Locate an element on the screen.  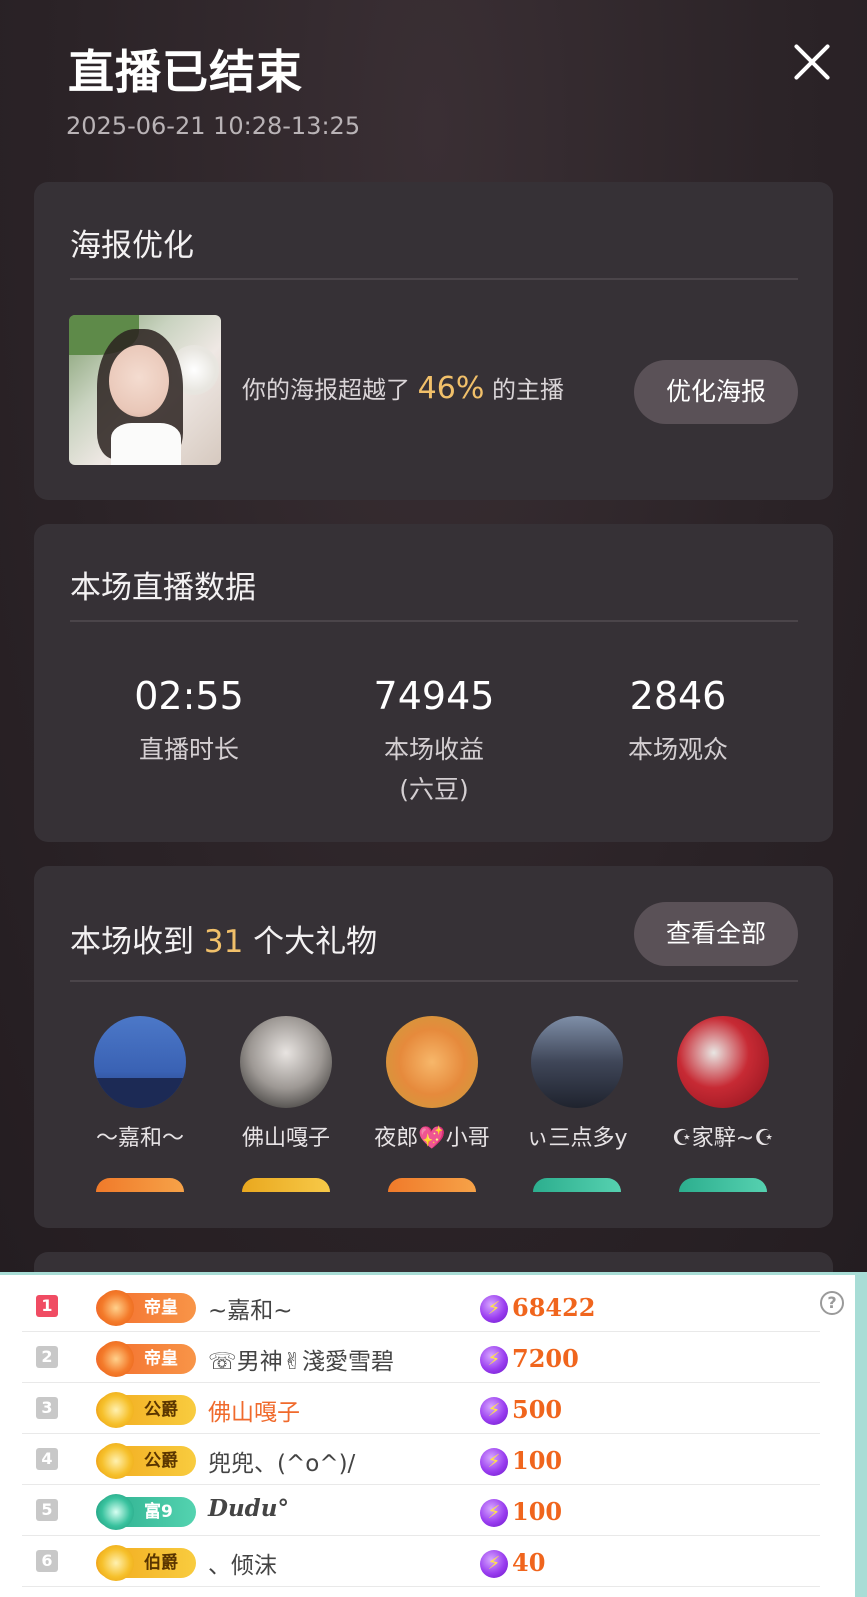
stat-earnings: 74945 本场收益 (六豆) is located at coordinates (434, 742).